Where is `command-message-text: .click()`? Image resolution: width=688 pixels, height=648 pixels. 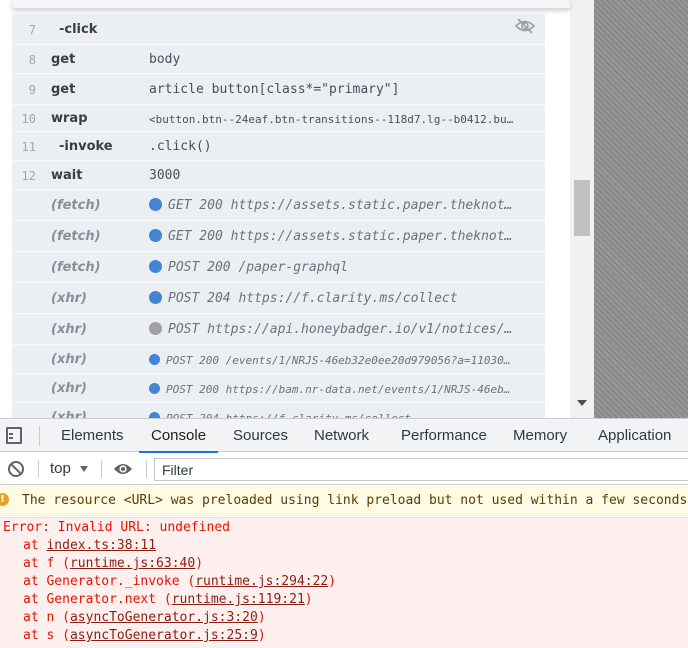 command-message-text: .click() is located at coordinates (180, 146).